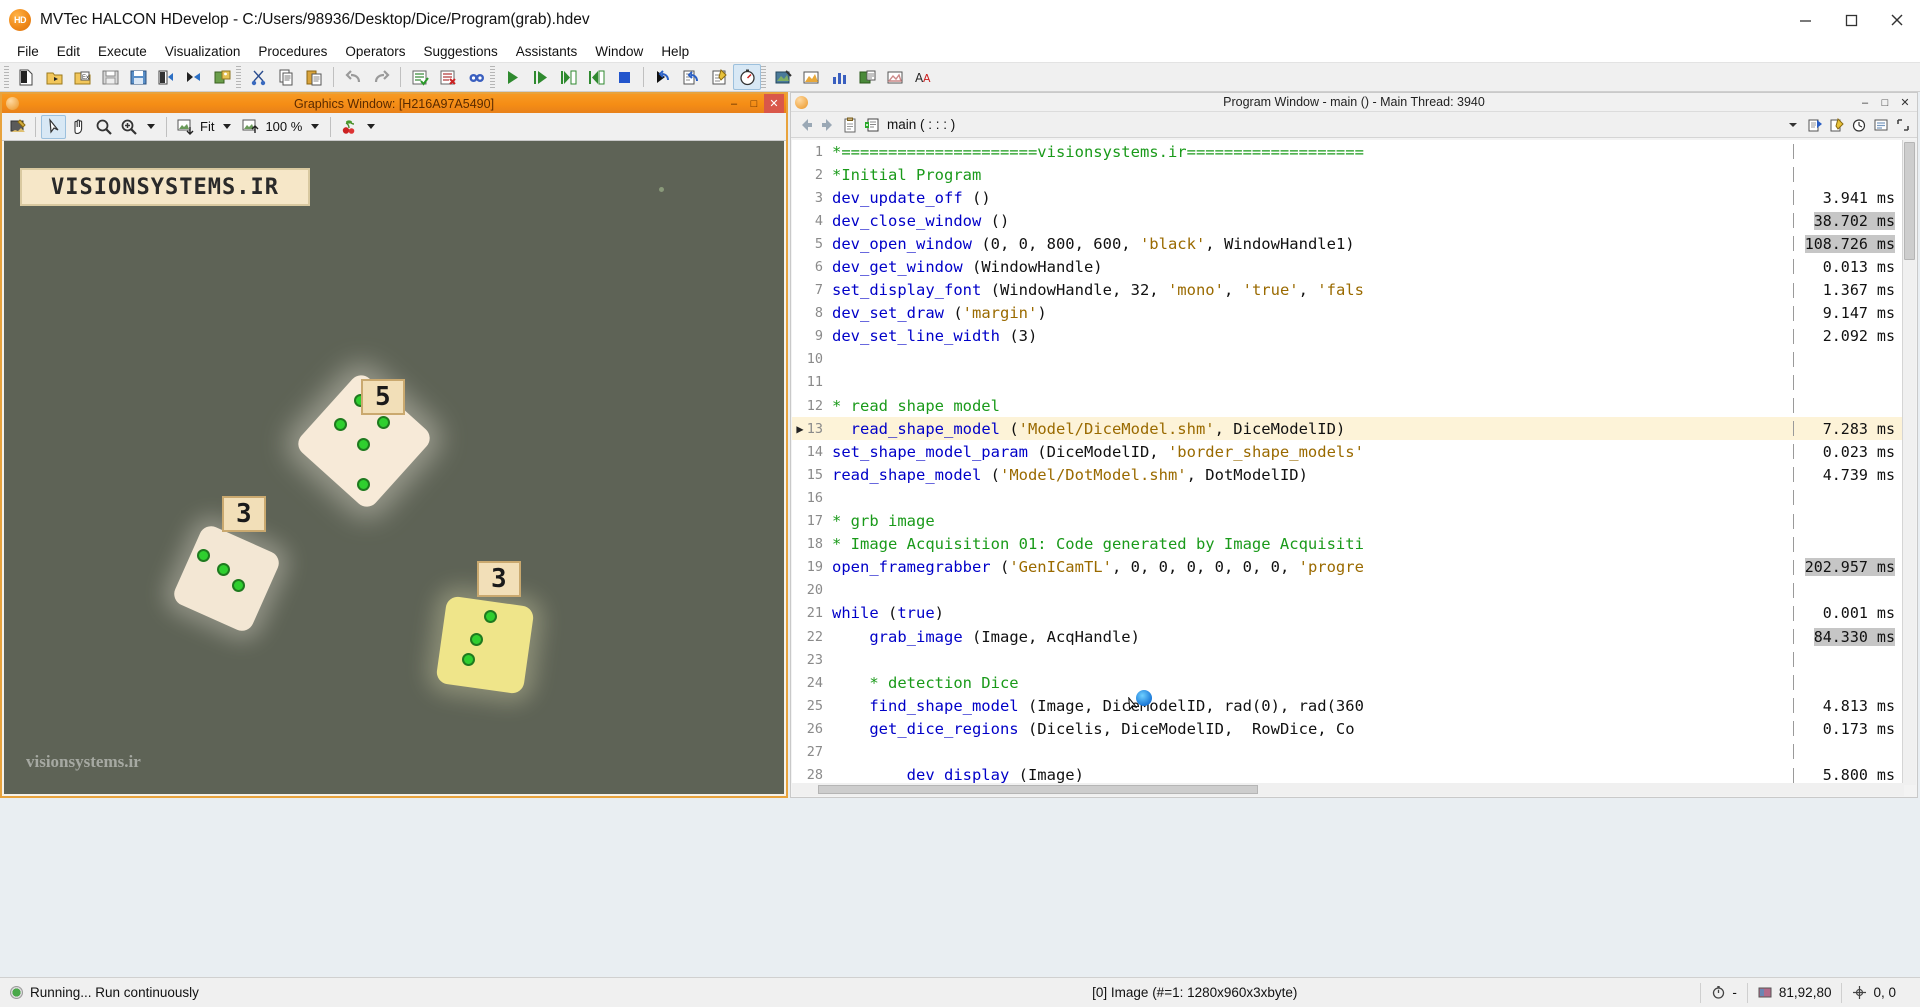 This screenshot has height=1008, width=1920. Describe the element at coordinates (375, 51) in the screenshot. I see `menu-operators: Operators` at that location.